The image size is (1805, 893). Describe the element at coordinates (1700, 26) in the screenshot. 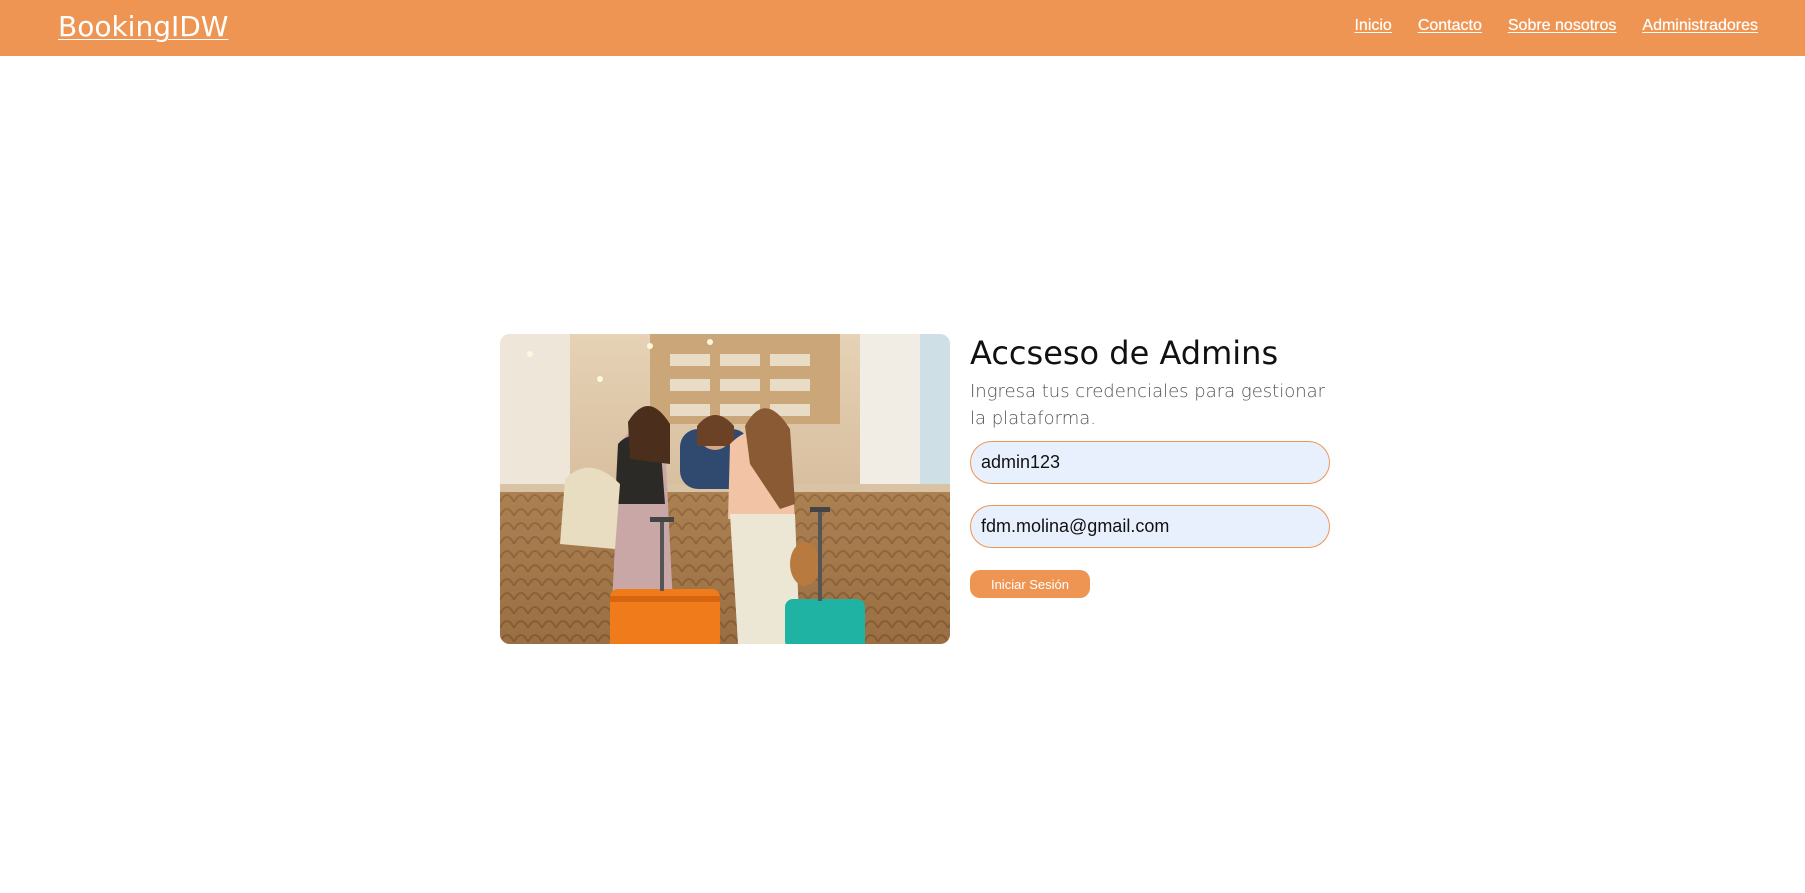

I see `nav-link-administradores: Administradores` at that location.